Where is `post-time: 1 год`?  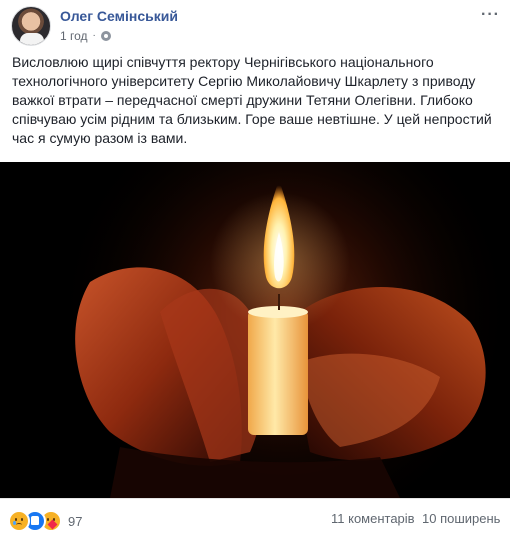
post-time: 1 год is located at coordinates (74, 36).